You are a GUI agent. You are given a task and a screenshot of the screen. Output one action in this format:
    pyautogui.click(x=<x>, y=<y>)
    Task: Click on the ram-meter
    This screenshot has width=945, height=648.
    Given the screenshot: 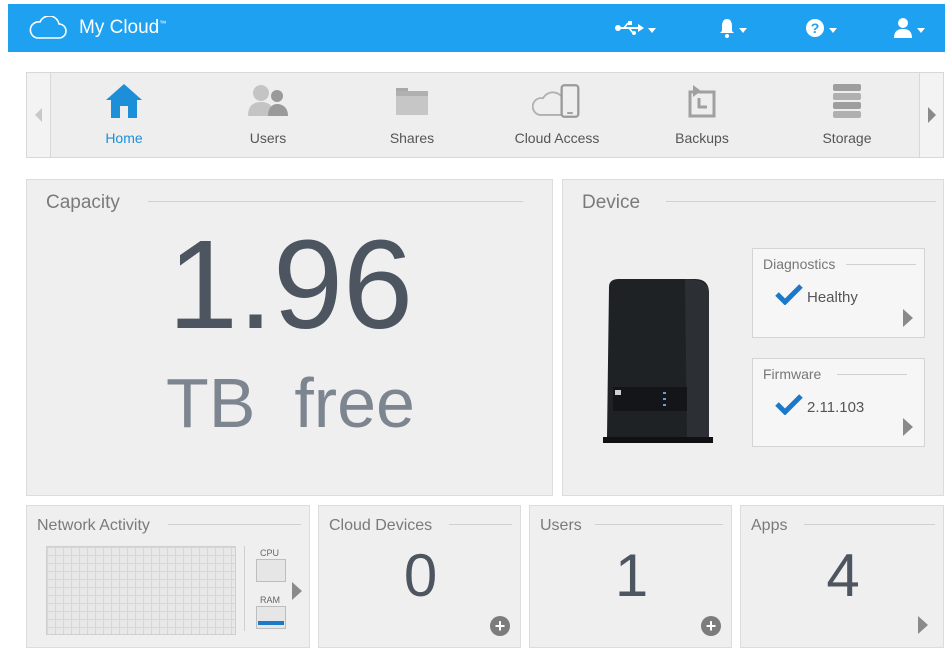 What is the action you would take?
    pyautogui.click(x=271, y=617)
    